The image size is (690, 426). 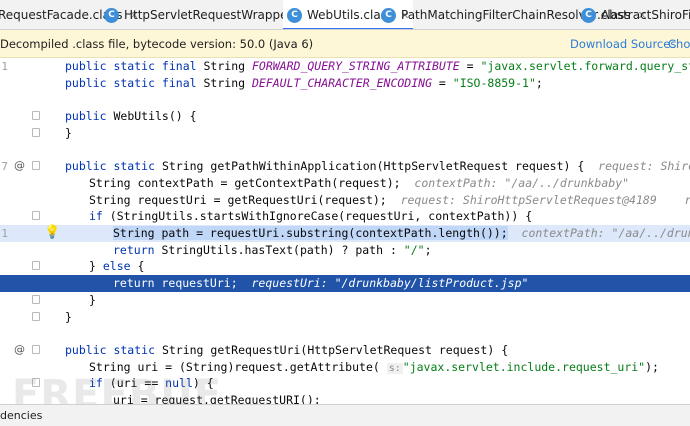 I want to click on bottom-tool-strip: dencies, so click(x=345, y=415).